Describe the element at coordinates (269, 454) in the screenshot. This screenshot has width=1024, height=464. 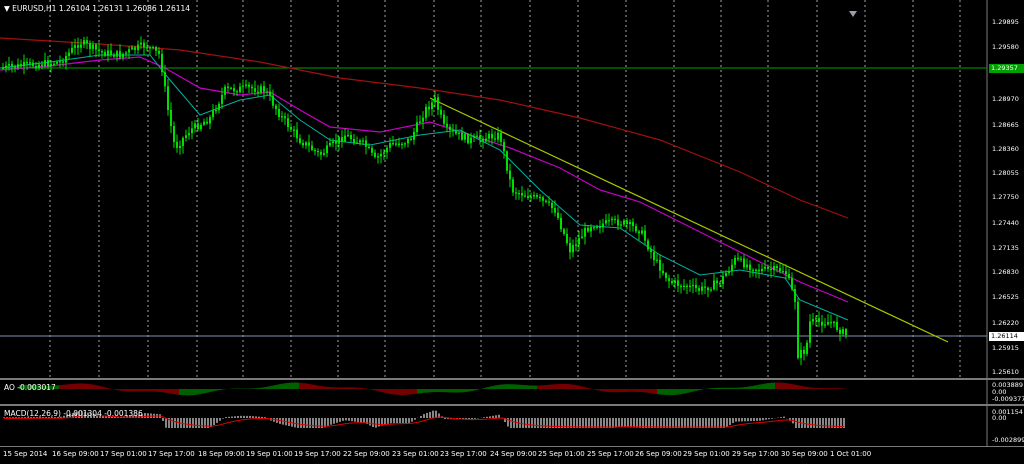
I see `time-tick-label: 19 Sep 01:00` at that location.